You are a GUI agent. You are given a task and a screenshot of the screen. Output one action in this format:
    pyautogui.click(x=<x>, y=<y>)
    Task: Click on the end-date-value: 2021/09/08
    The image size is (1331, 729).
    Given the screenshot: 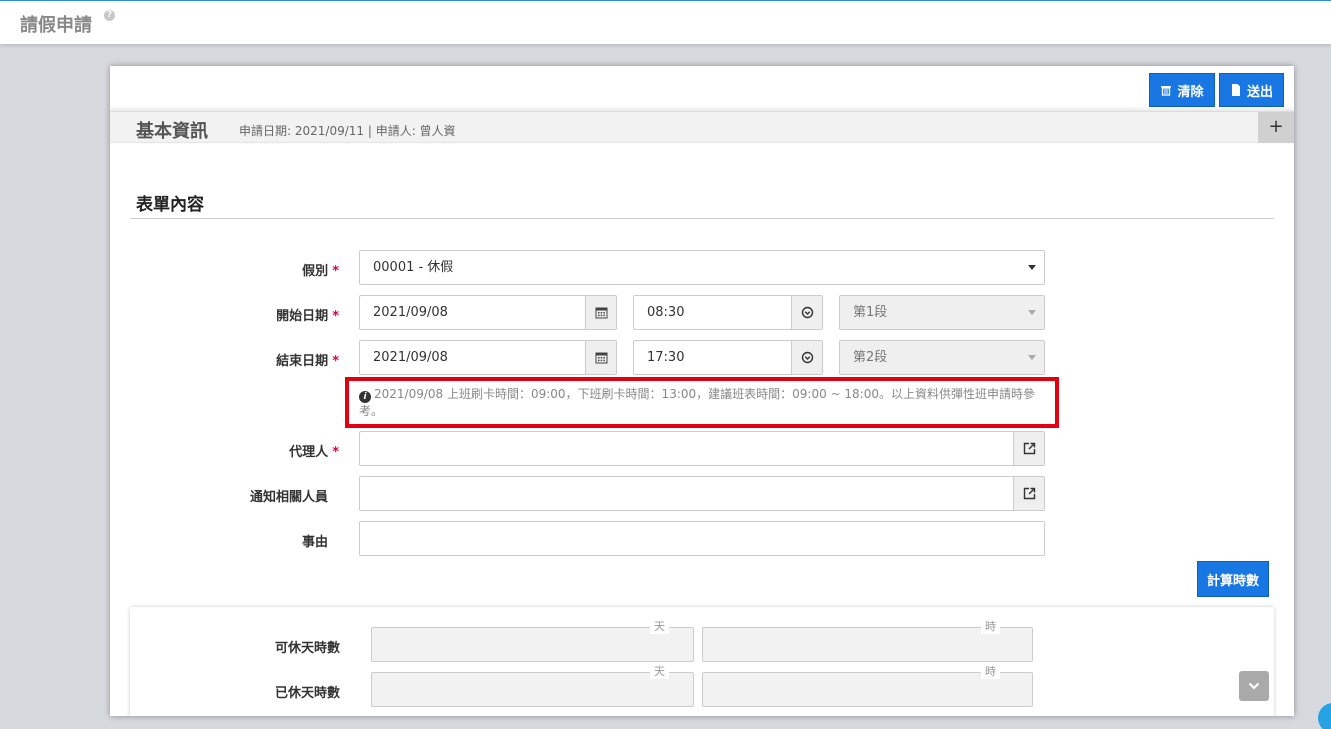 What is the action you would take?
    pyautogui.click(x=410, y=357)
    